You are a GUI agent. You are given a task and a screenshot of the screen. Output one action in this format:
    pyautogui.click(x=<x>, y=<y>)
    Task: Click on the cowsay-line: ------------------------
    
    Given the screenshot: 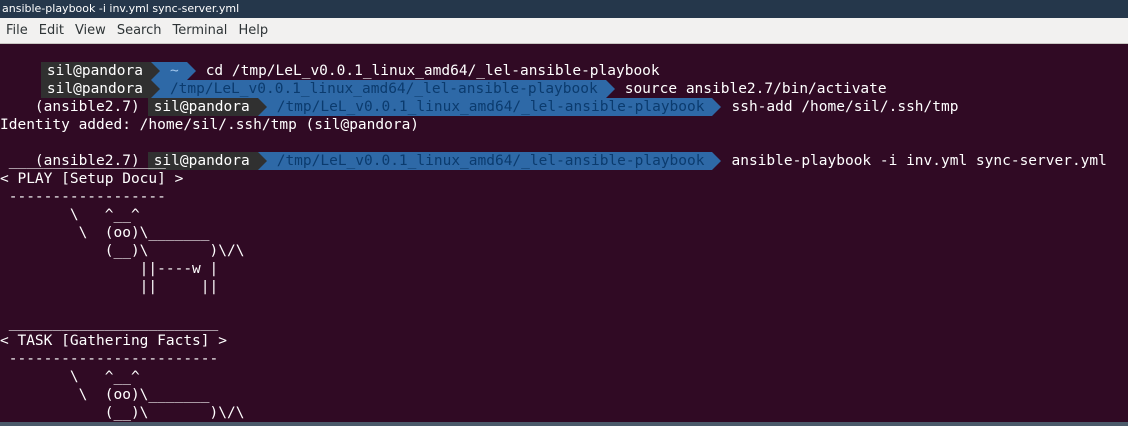 What is the action you would take?
    pyautogui.click(x=109, y=359)
    